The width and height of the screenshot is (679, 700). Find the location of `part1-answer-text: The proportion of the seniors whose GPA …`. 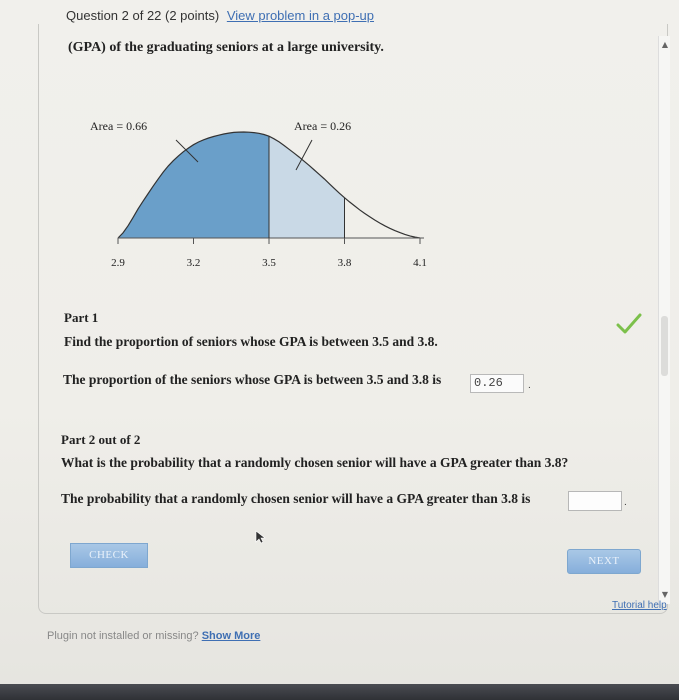

part1-answer-text: The proportion of the seniors whose GPA … is located at coordinates (252, 379).